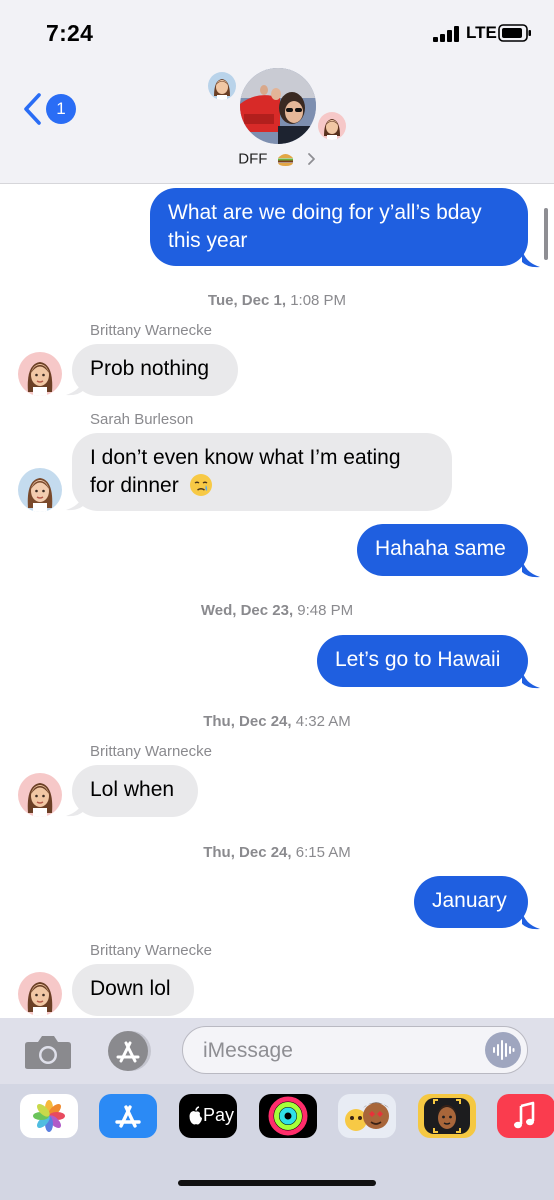  What do you see at coordinates (48, 1052) in the screenshot?
I see `camera-icon` at bounding box center [48, 1052].